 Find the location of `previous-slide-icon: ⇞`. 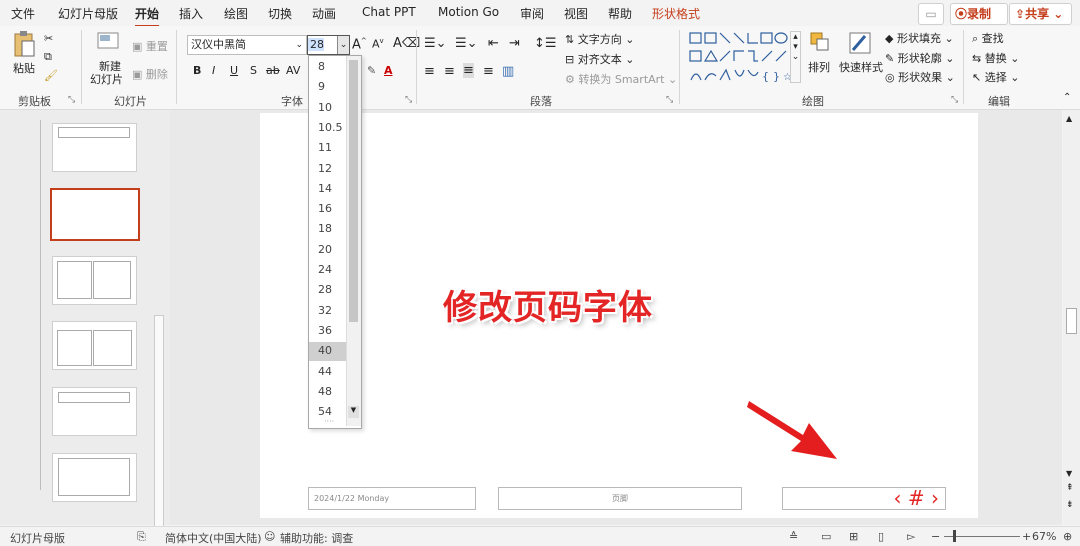

previous-slide-icon: ⇞ is located at coordinates (1070, 488).